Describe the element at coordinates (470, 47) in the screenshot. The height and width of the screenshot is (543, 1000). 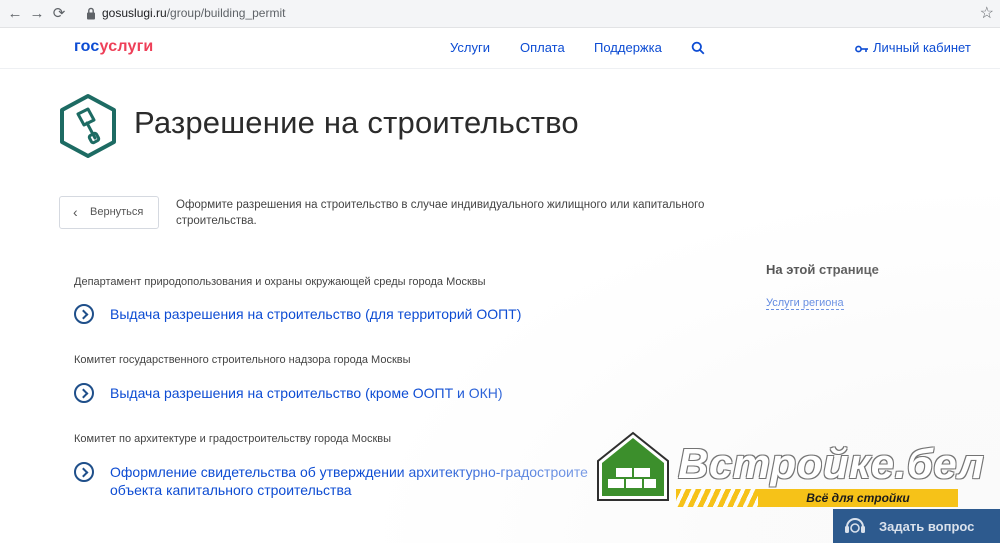
I see `nav-services: Услуги` at that location.